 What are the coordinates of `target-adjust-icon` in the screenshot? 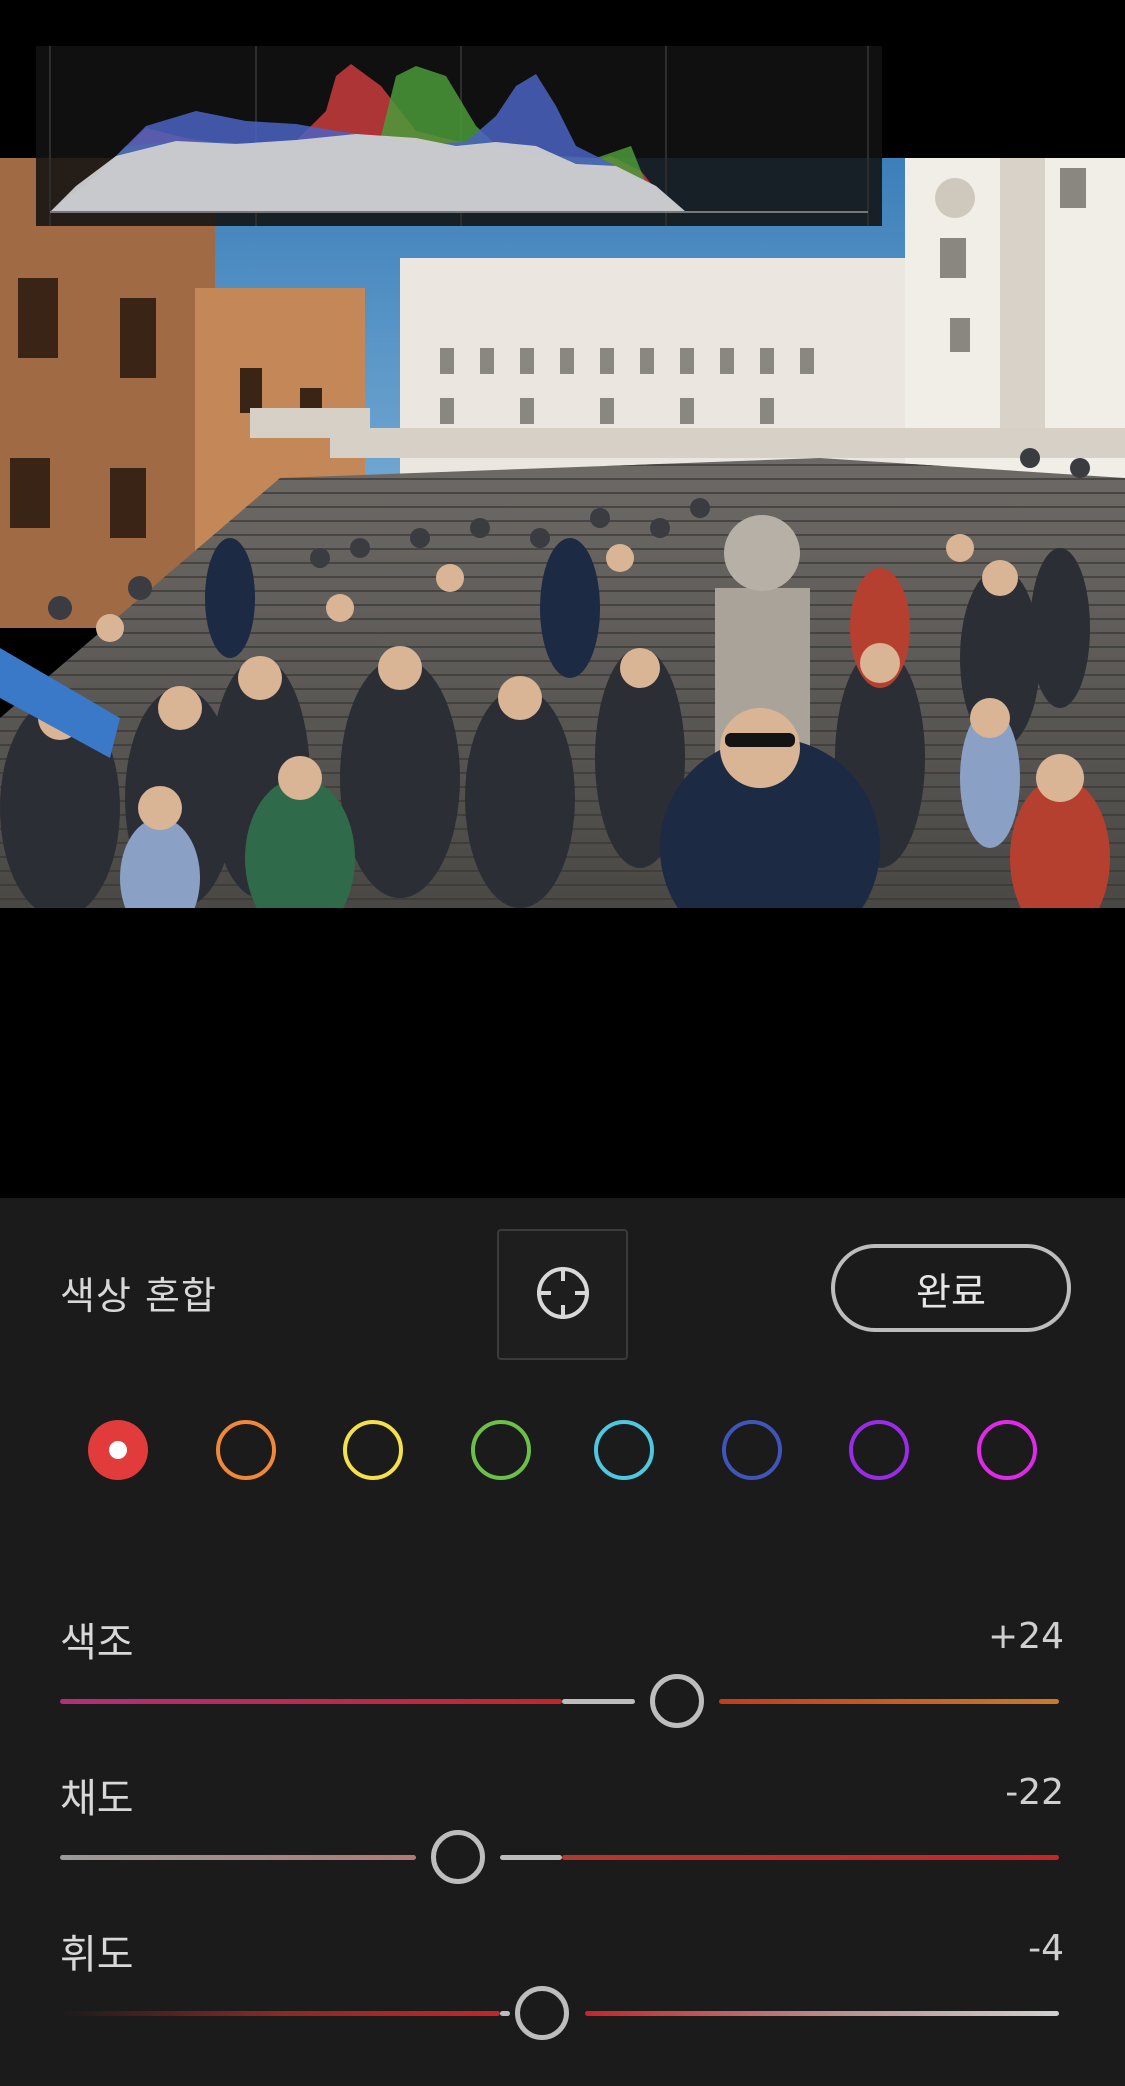 It's located at (563, 1295).